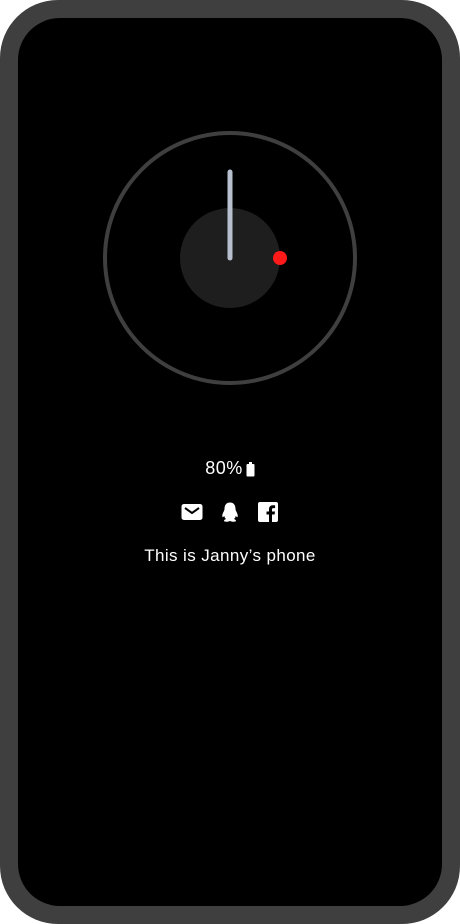 Image resolution: width=460 pixels, height=924 pixels. I want to click on facebook-icon, so click(268, 512).